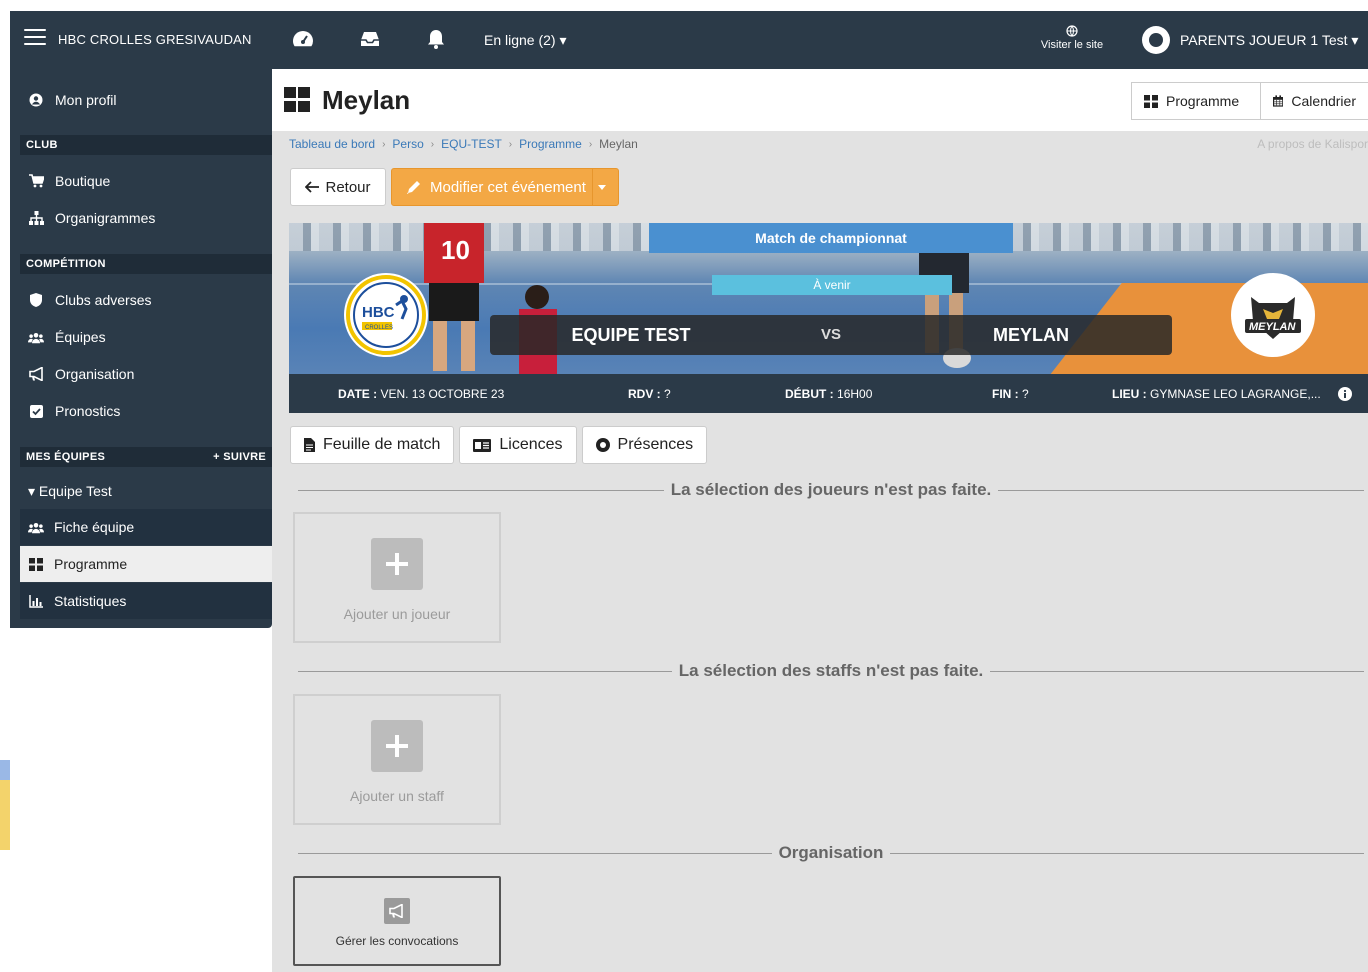  I want to click on breadcrumb-link: Perso, so click(407, 144).